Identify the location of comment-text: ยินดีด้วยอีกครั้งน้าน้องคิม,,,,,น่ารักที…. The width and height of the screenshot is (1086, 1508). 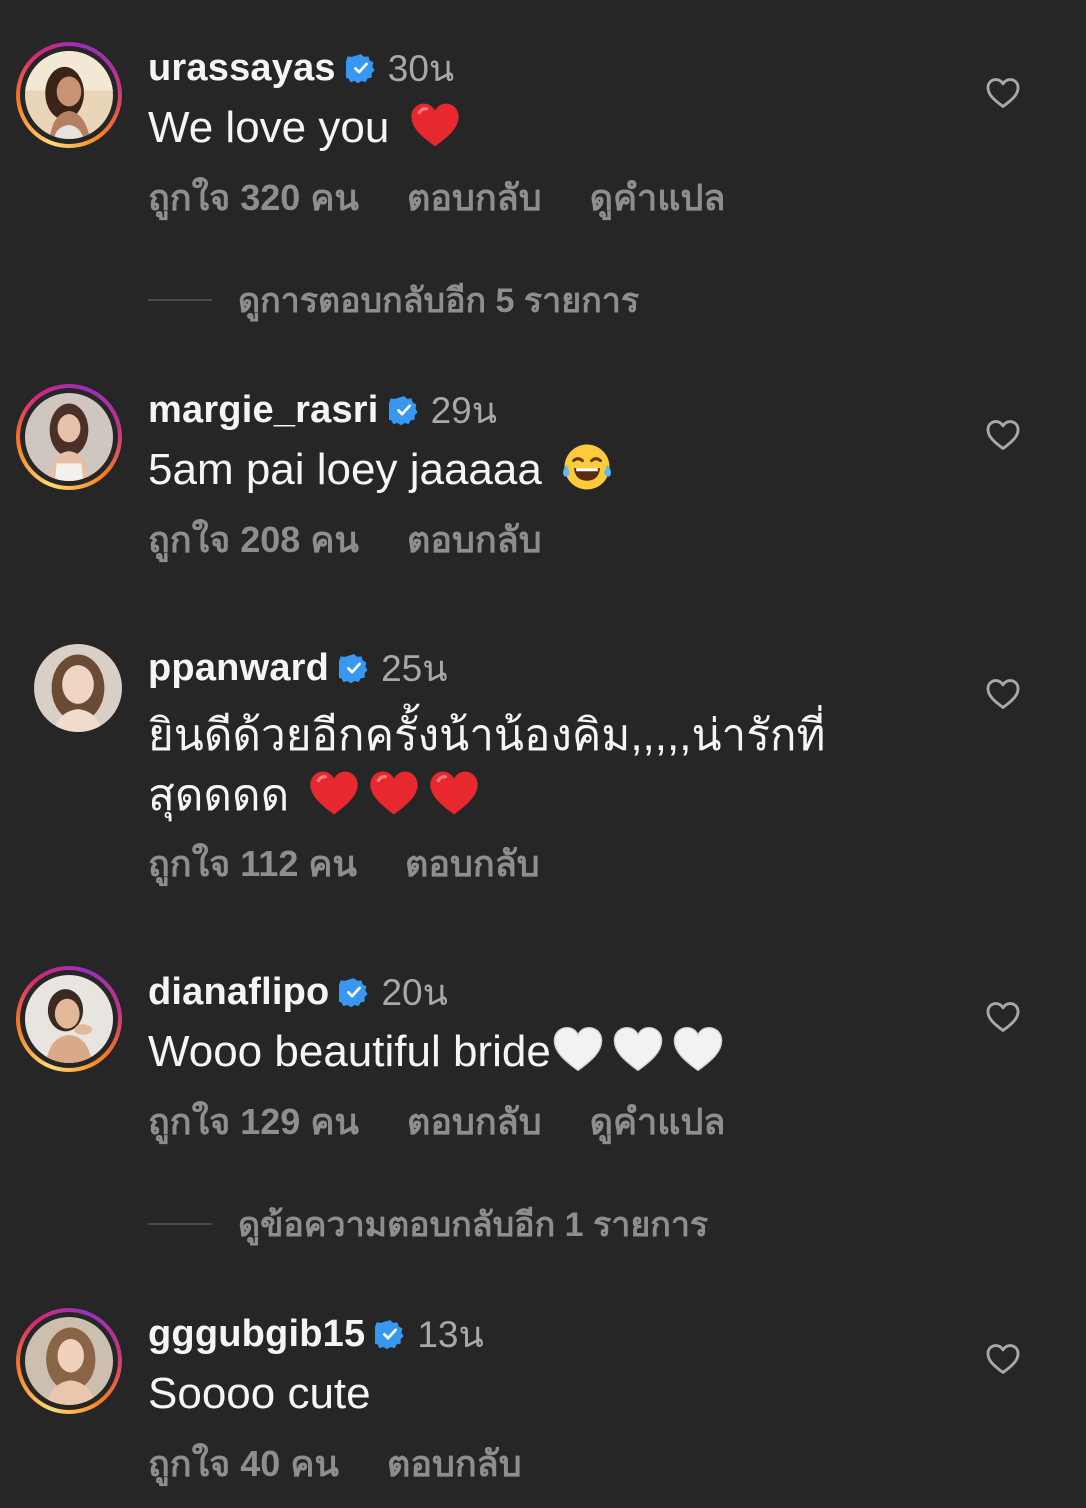
(508, 766).